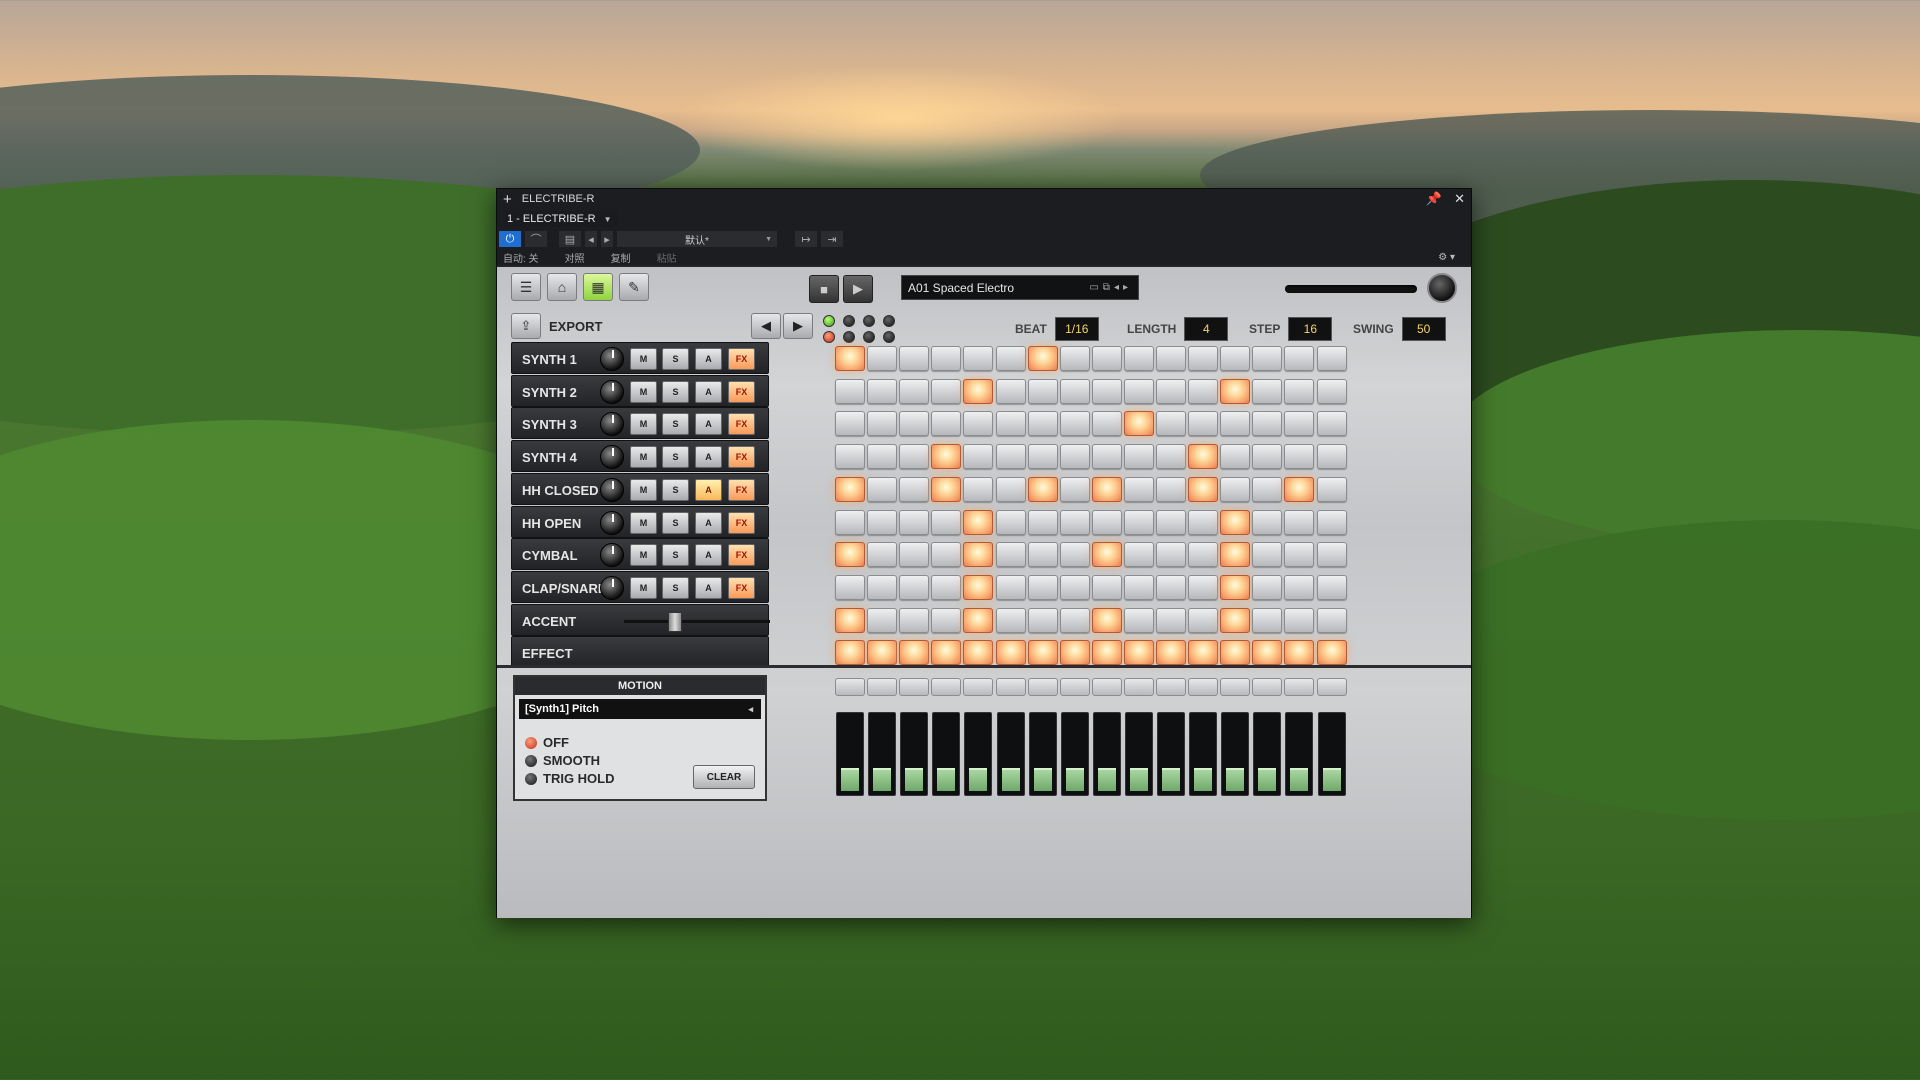  What do you see at coordinates (1423, 329) in the screenshot?
I see `swing-value: 50` at bounding box center [1423, 329].